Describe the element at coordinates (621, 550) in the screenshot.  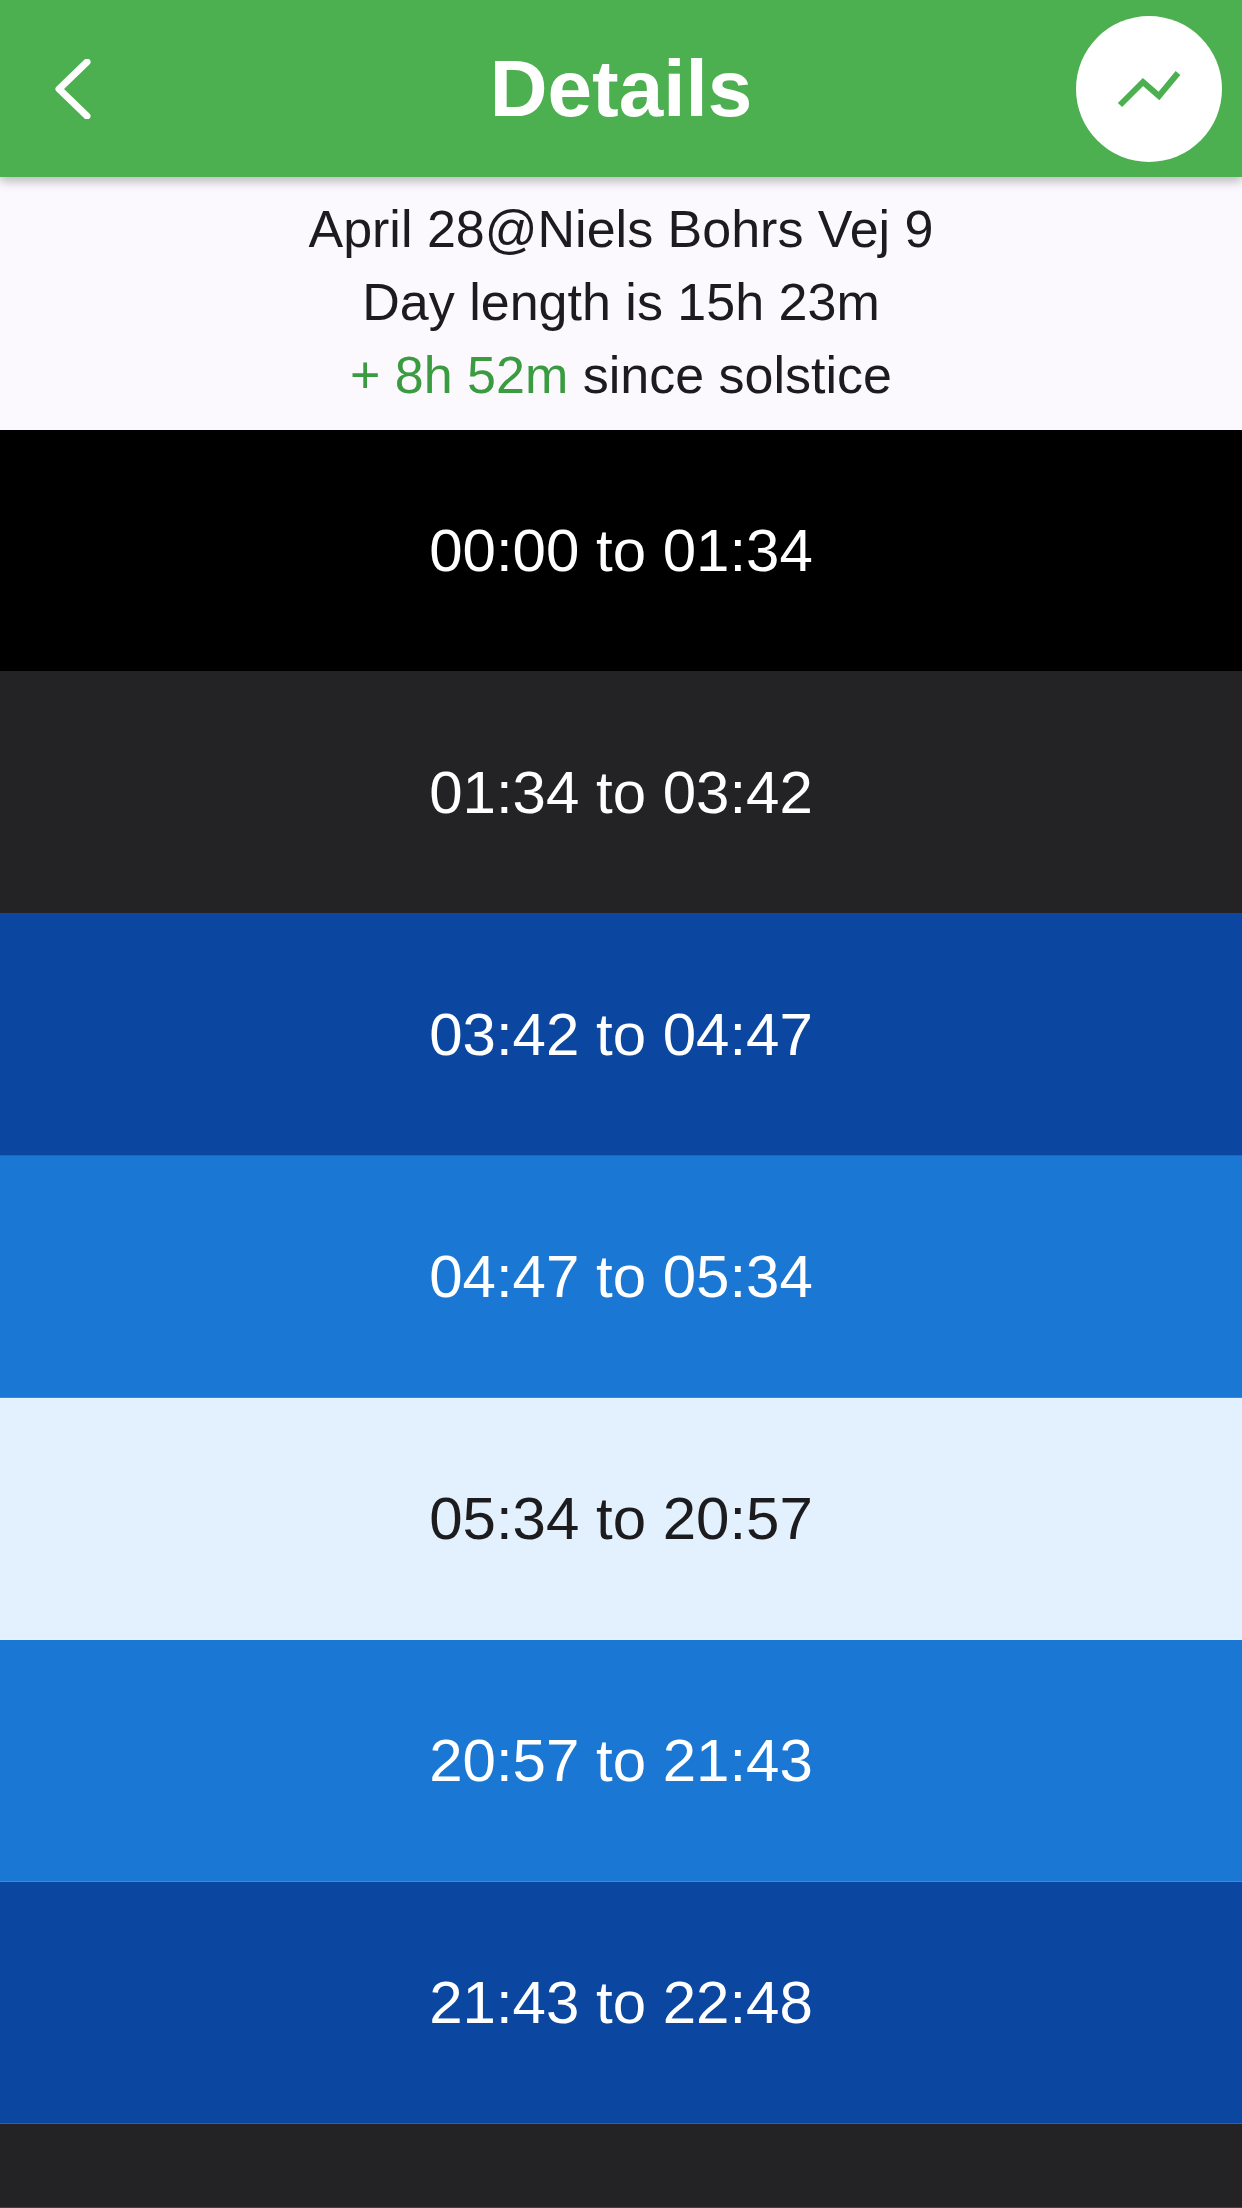
I see `time-range-text: 00:00 to 01:34` at that location.